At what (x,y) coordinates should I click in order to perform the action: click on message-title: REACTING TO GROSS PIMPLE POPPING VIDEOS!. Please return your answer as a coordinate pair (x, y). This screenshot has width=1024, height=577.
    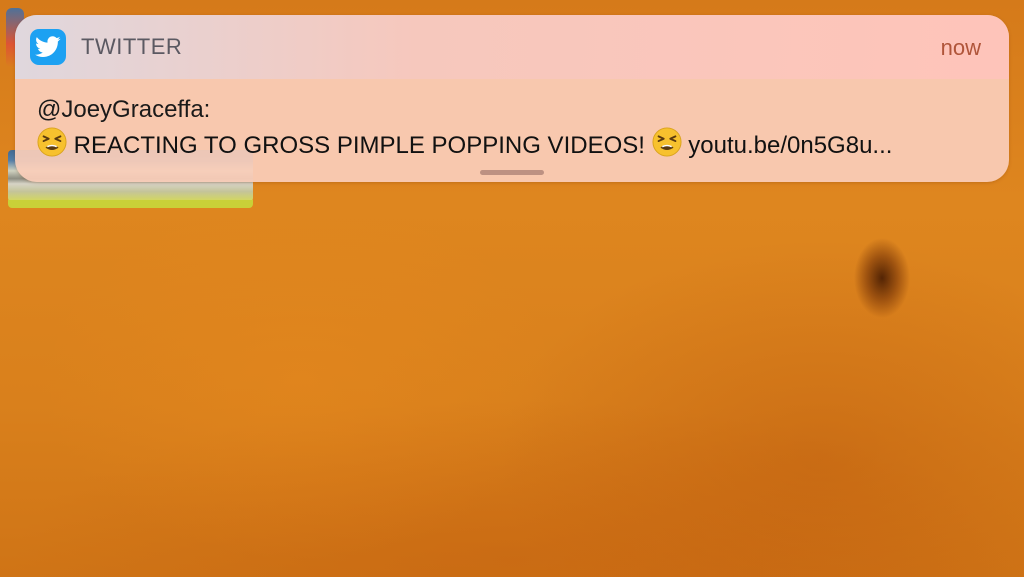
    Looking at the image, I should click on (359, 145).